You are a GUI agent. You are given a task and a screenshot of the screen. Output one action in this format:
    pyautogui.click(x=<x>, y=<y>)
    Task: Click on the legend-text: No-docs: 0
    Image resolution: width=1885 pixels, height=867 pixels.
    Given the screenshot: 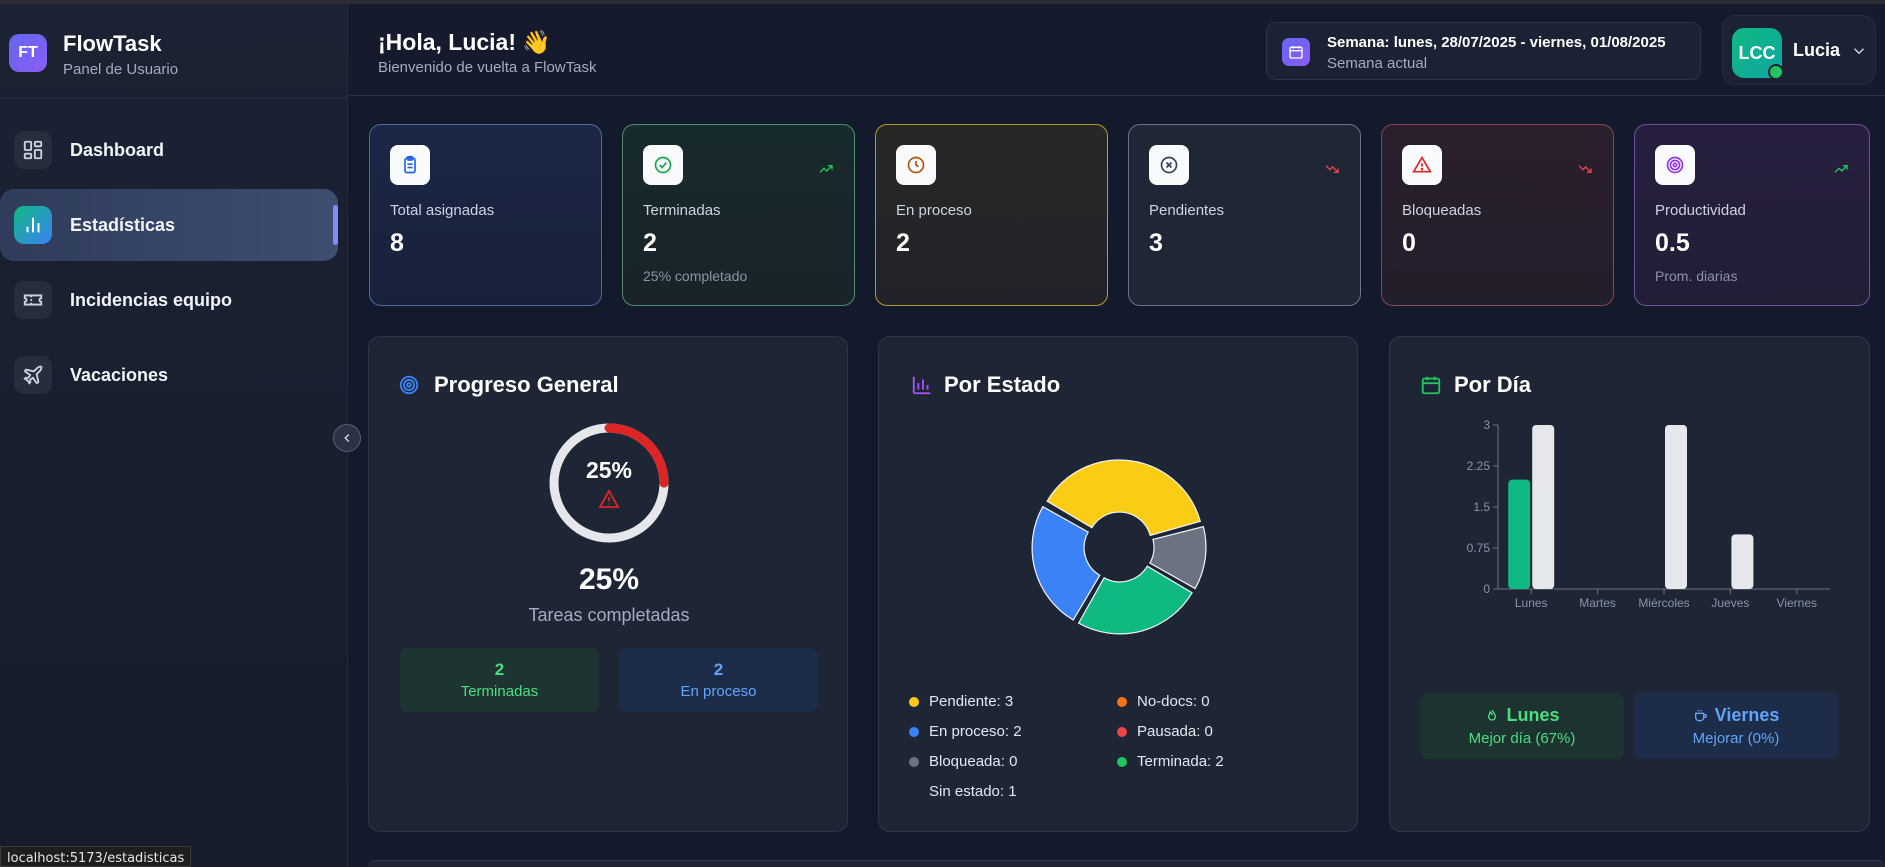 What is the action you would take?
    pyautogui.click(x=1173, y=701)
    